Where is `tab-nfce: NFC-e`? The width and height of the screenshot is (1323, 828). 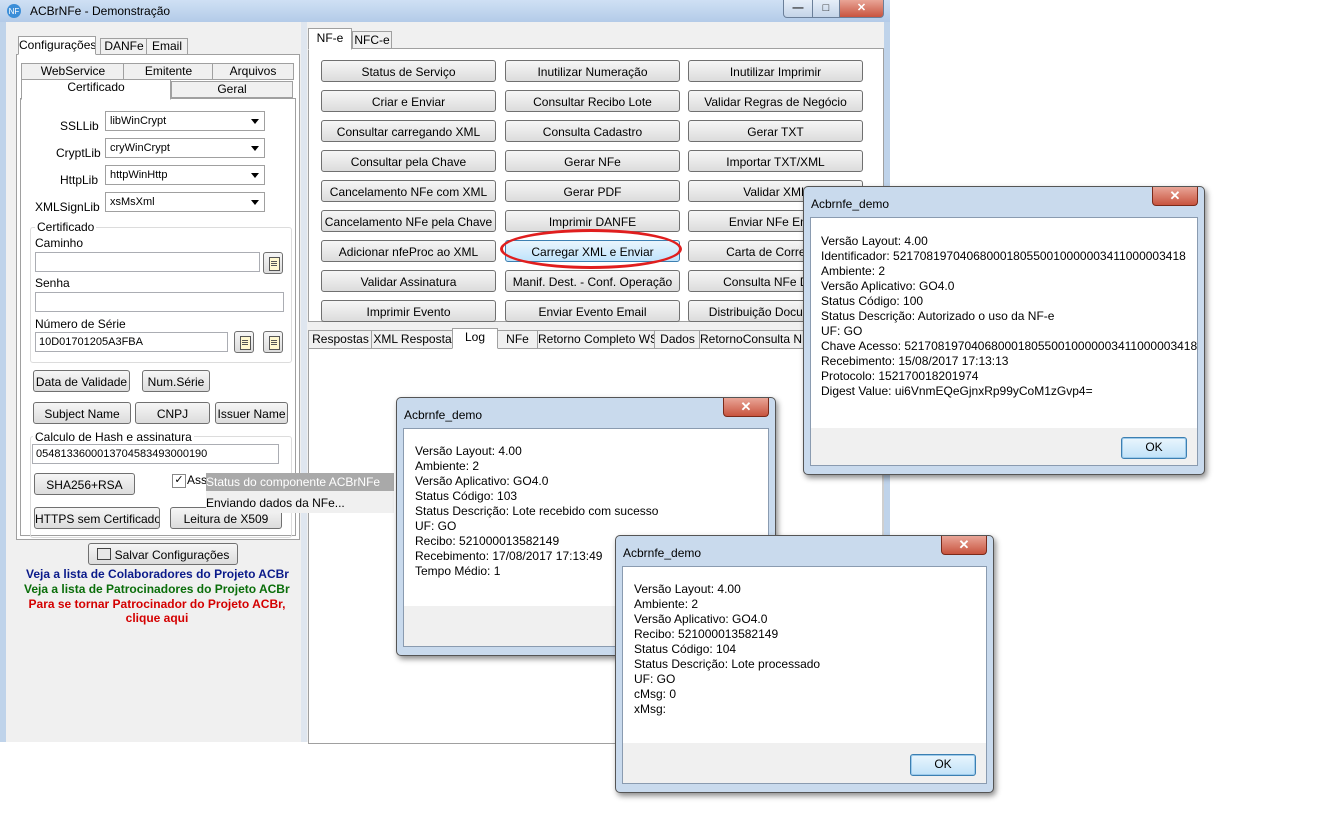 tab-nfce: NFC-e is located at coordinates (372, 40).